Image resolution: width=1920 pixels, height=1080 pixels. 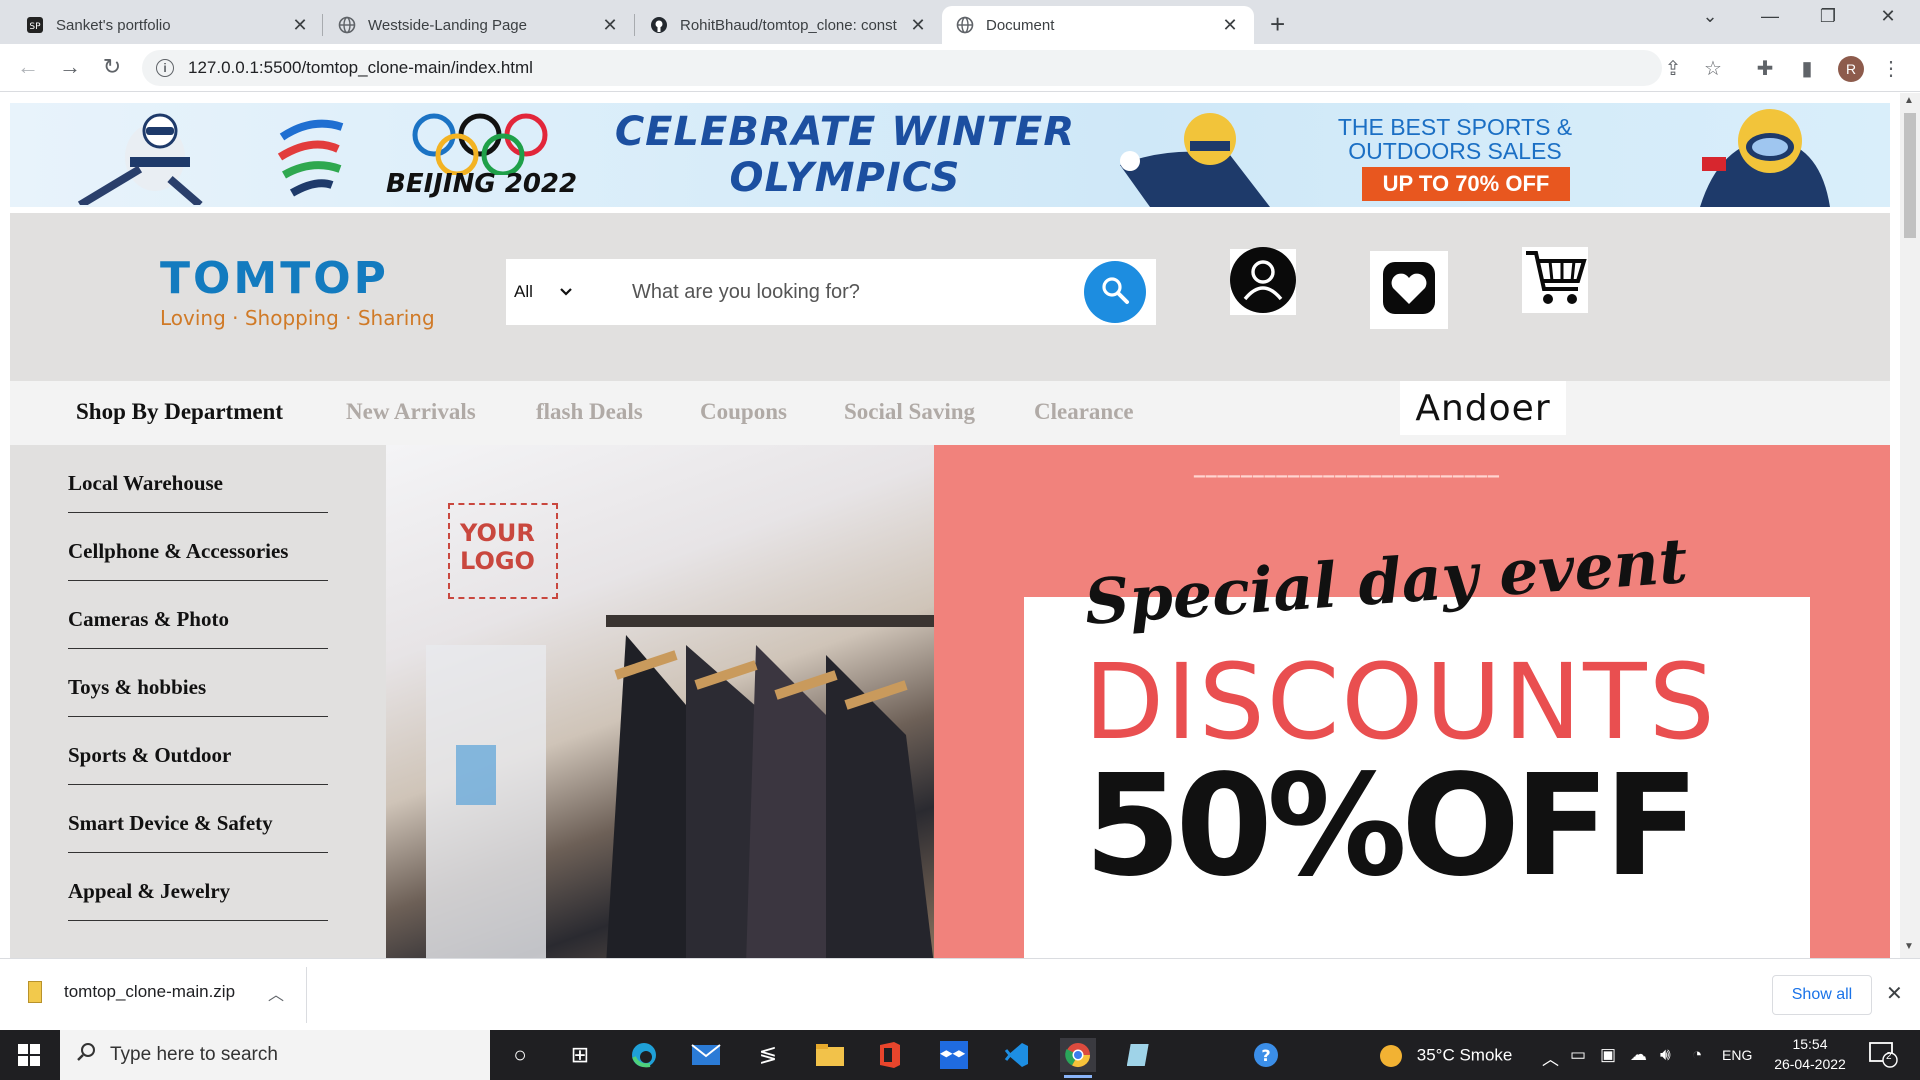 What do you see at coordinates (1909, 100) in the screenshot?
I see `scroll-up-icon: ▲` at bounding box center [1909, 100].